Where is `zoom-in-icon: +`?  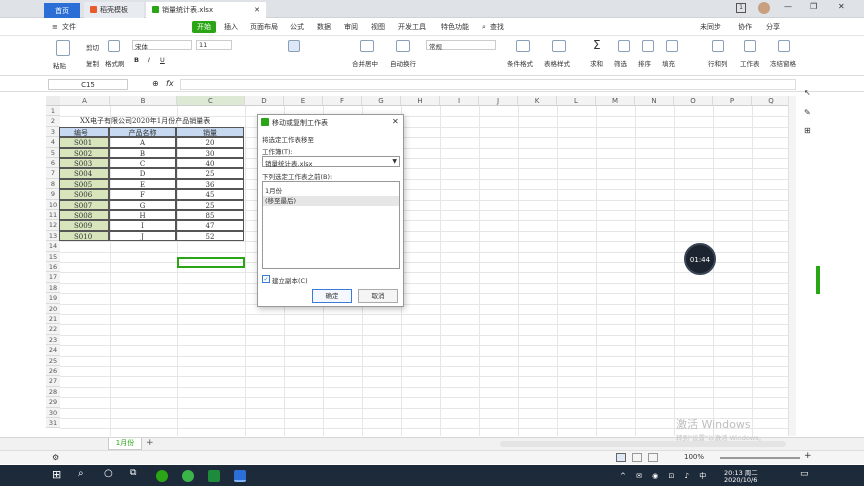 zoom-in-icon: + is located at coordinates (808, 456).